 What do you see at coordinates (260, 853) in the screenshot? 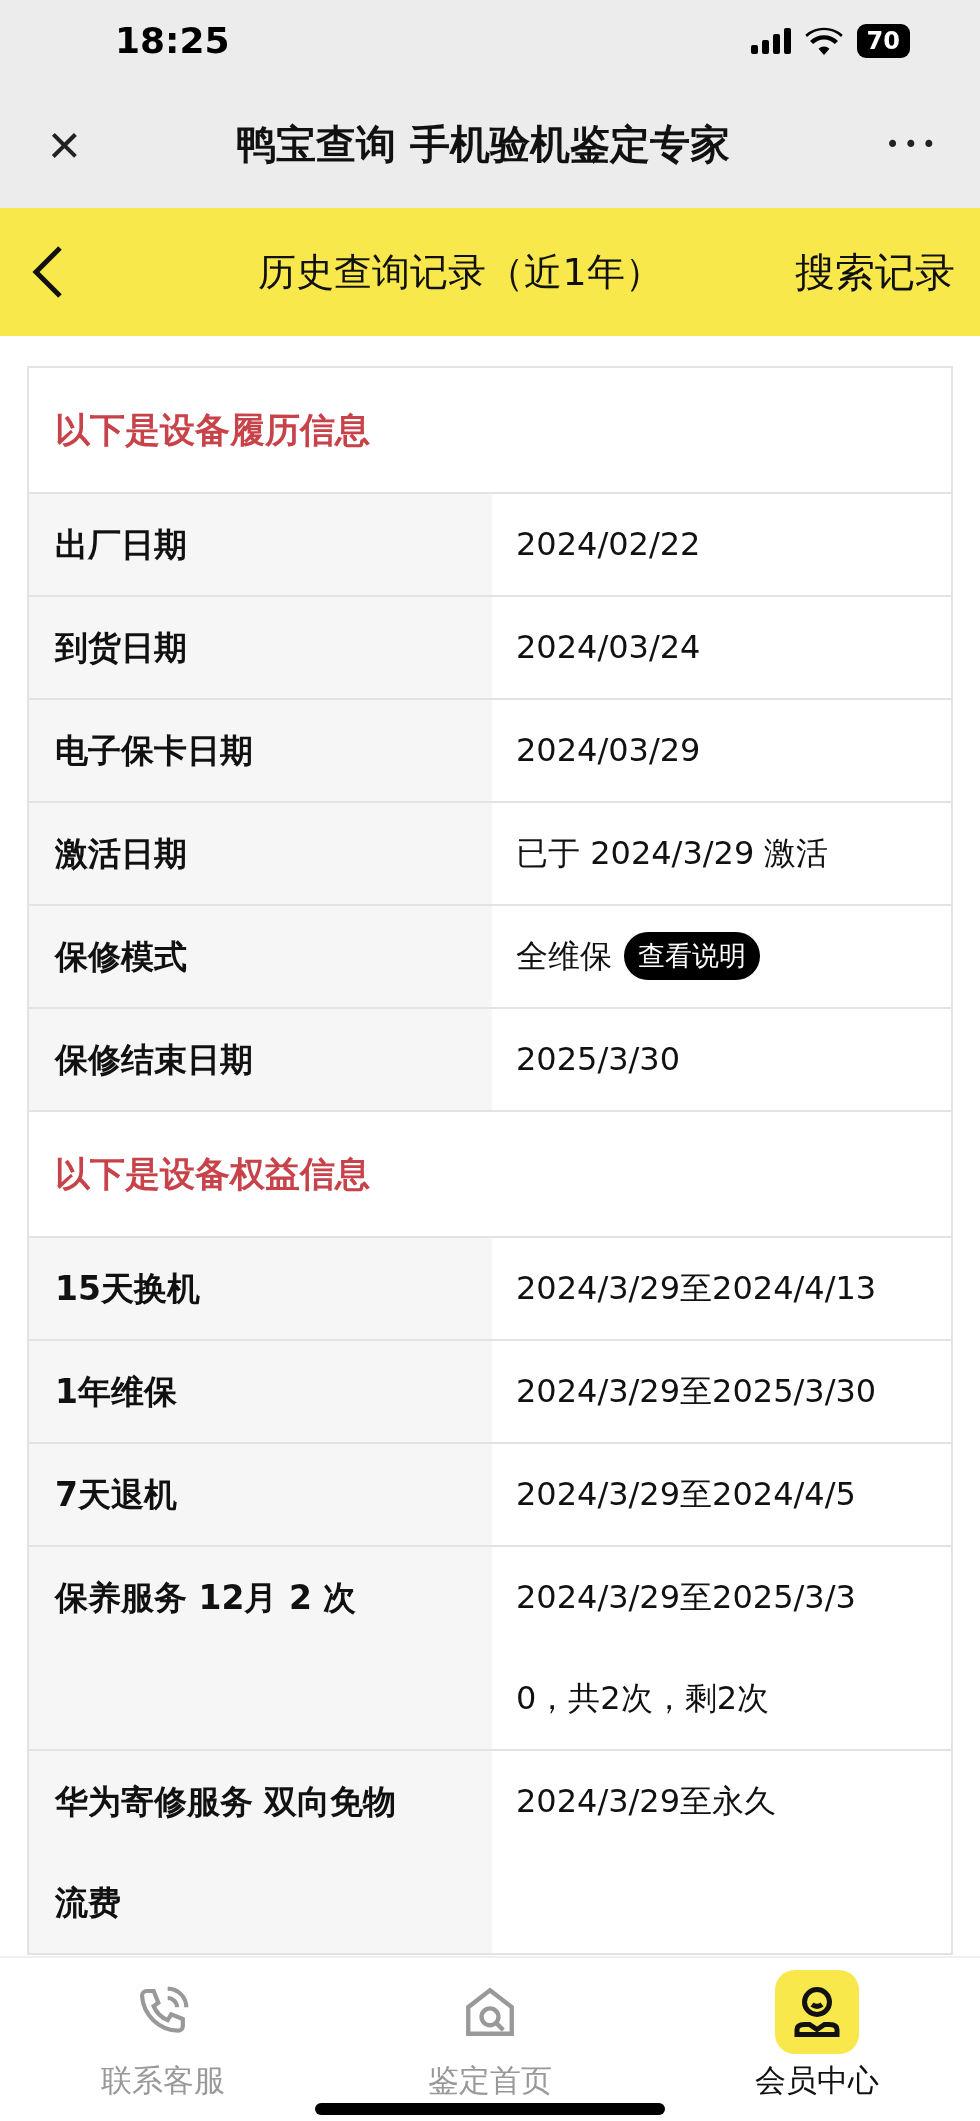
I see `row-label: 激活日期` at bounding box center [260, 853].